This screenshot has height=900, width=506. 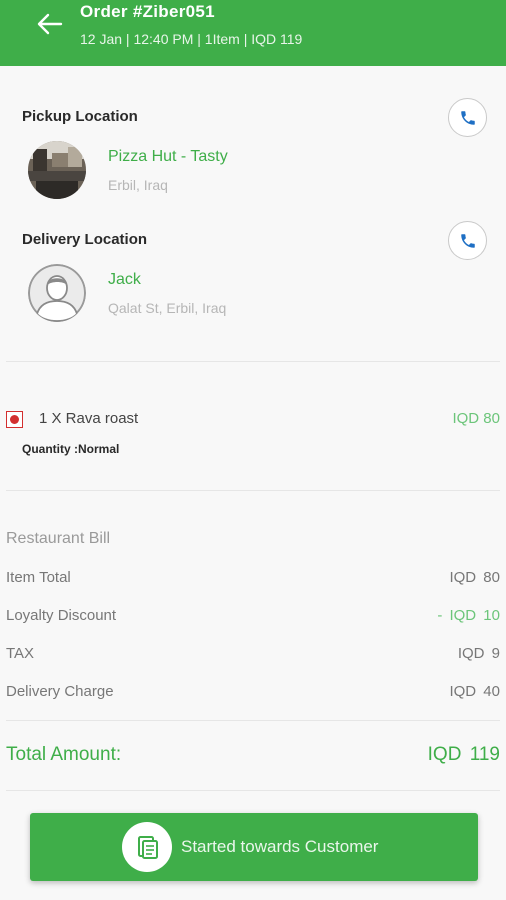 What do you see at coordinates (280, 846) in the screenshot?
I see `action-button-label: Started towards Customer` at bounding box center [280, 846].